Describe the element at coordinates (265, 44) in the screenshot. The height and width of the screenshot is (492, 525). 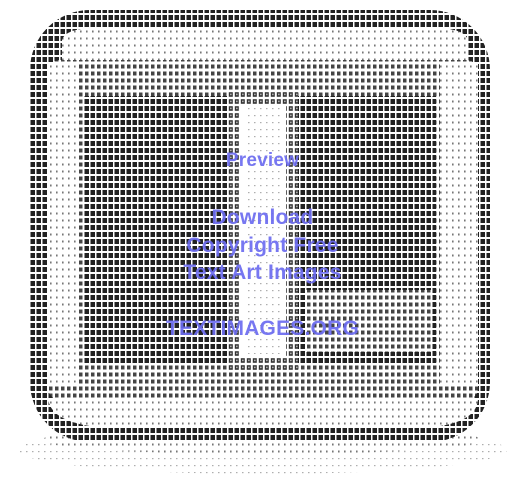
I see `top-highlight` at that location.